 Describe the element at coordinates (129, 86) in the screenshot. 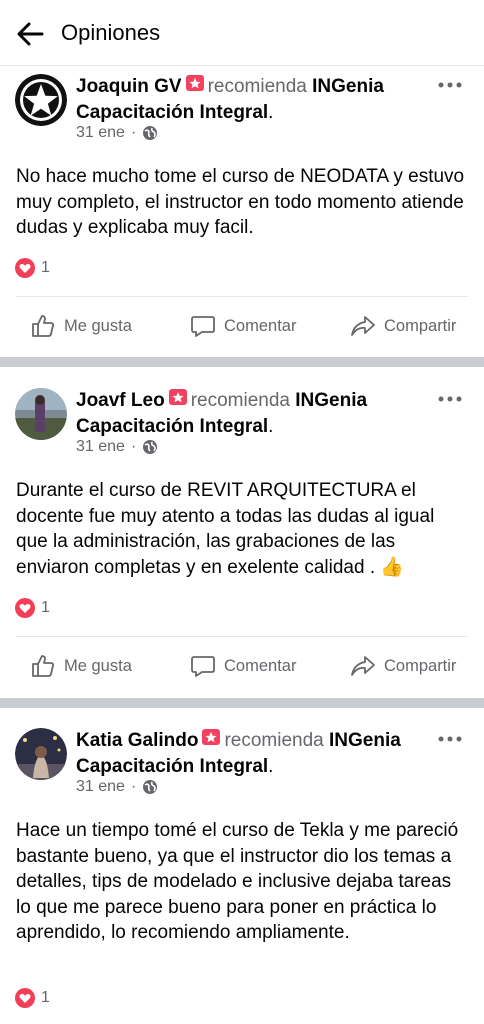

I see `author-name: Joaquin GV` at that location.